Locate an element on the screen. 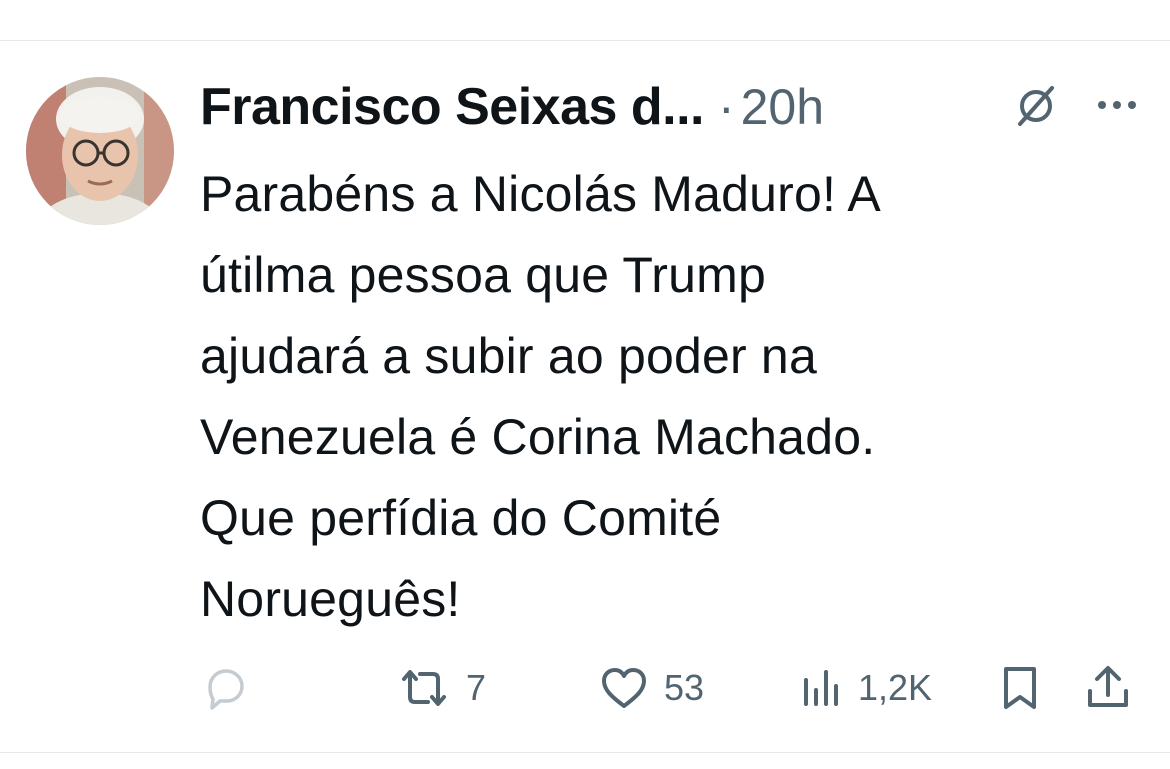 This screenshot has height=769, width=1170. views-button: 1,2K is located at coordinates (866, 688).